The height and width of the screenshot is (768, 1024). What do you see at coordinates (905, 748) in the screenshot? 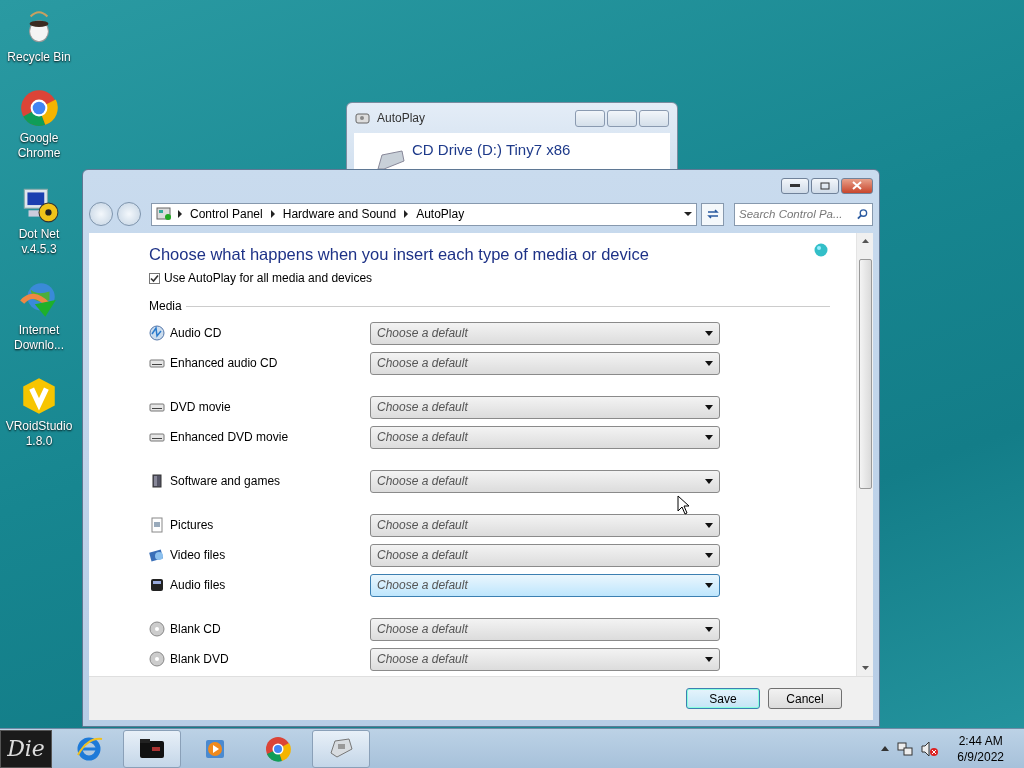
I see `network-icon` at bounding box center [905, 748].